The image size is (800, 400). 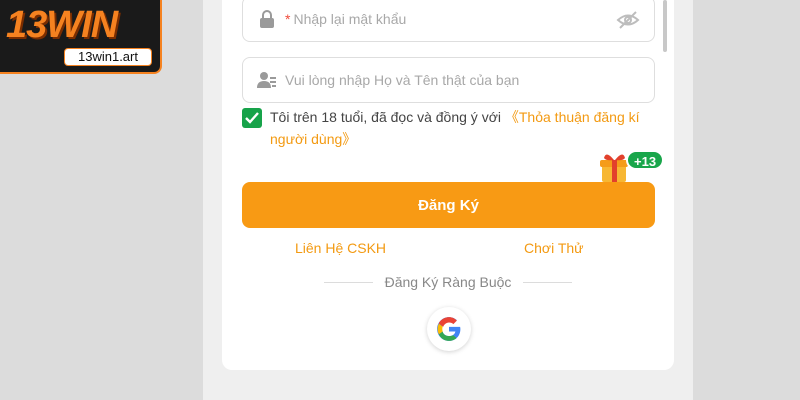 I want to click on social-divider-label: Đăng Ký Ràng Buộc, so click(x=448, y=282).